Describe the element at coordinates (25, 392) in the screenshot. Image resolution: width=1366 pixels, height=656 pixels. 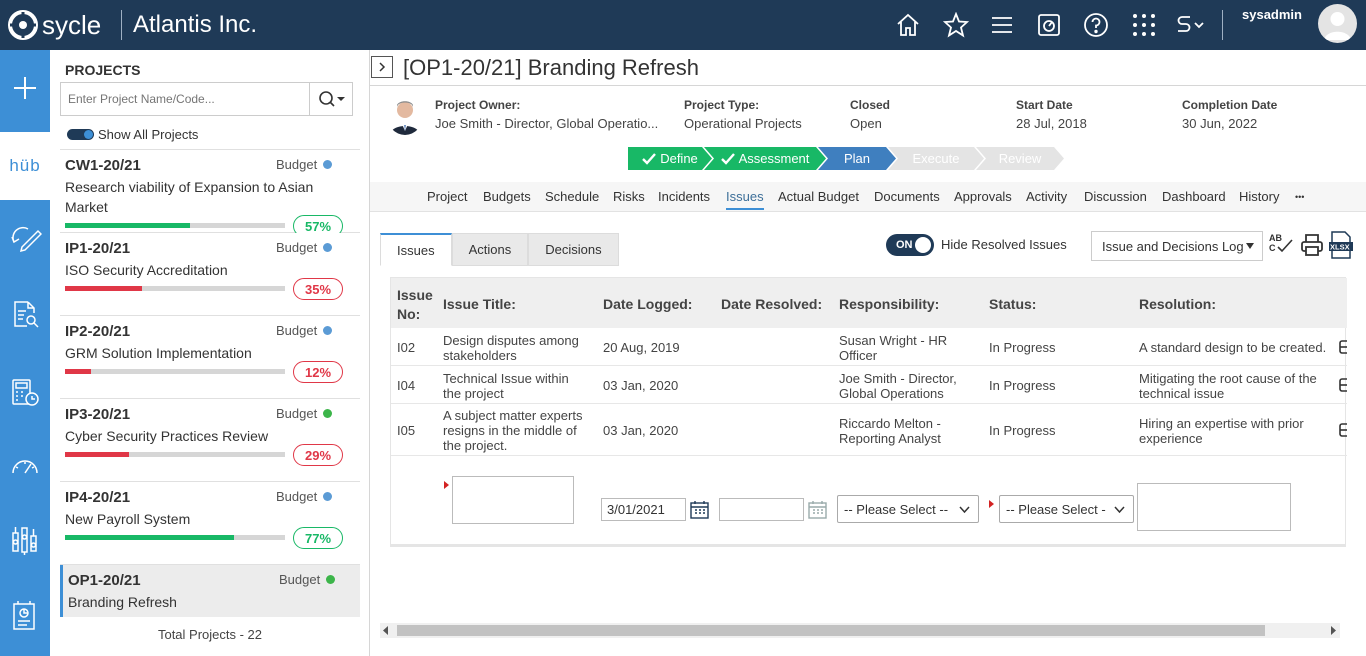
I see `calculator-clock-icon` at that location.